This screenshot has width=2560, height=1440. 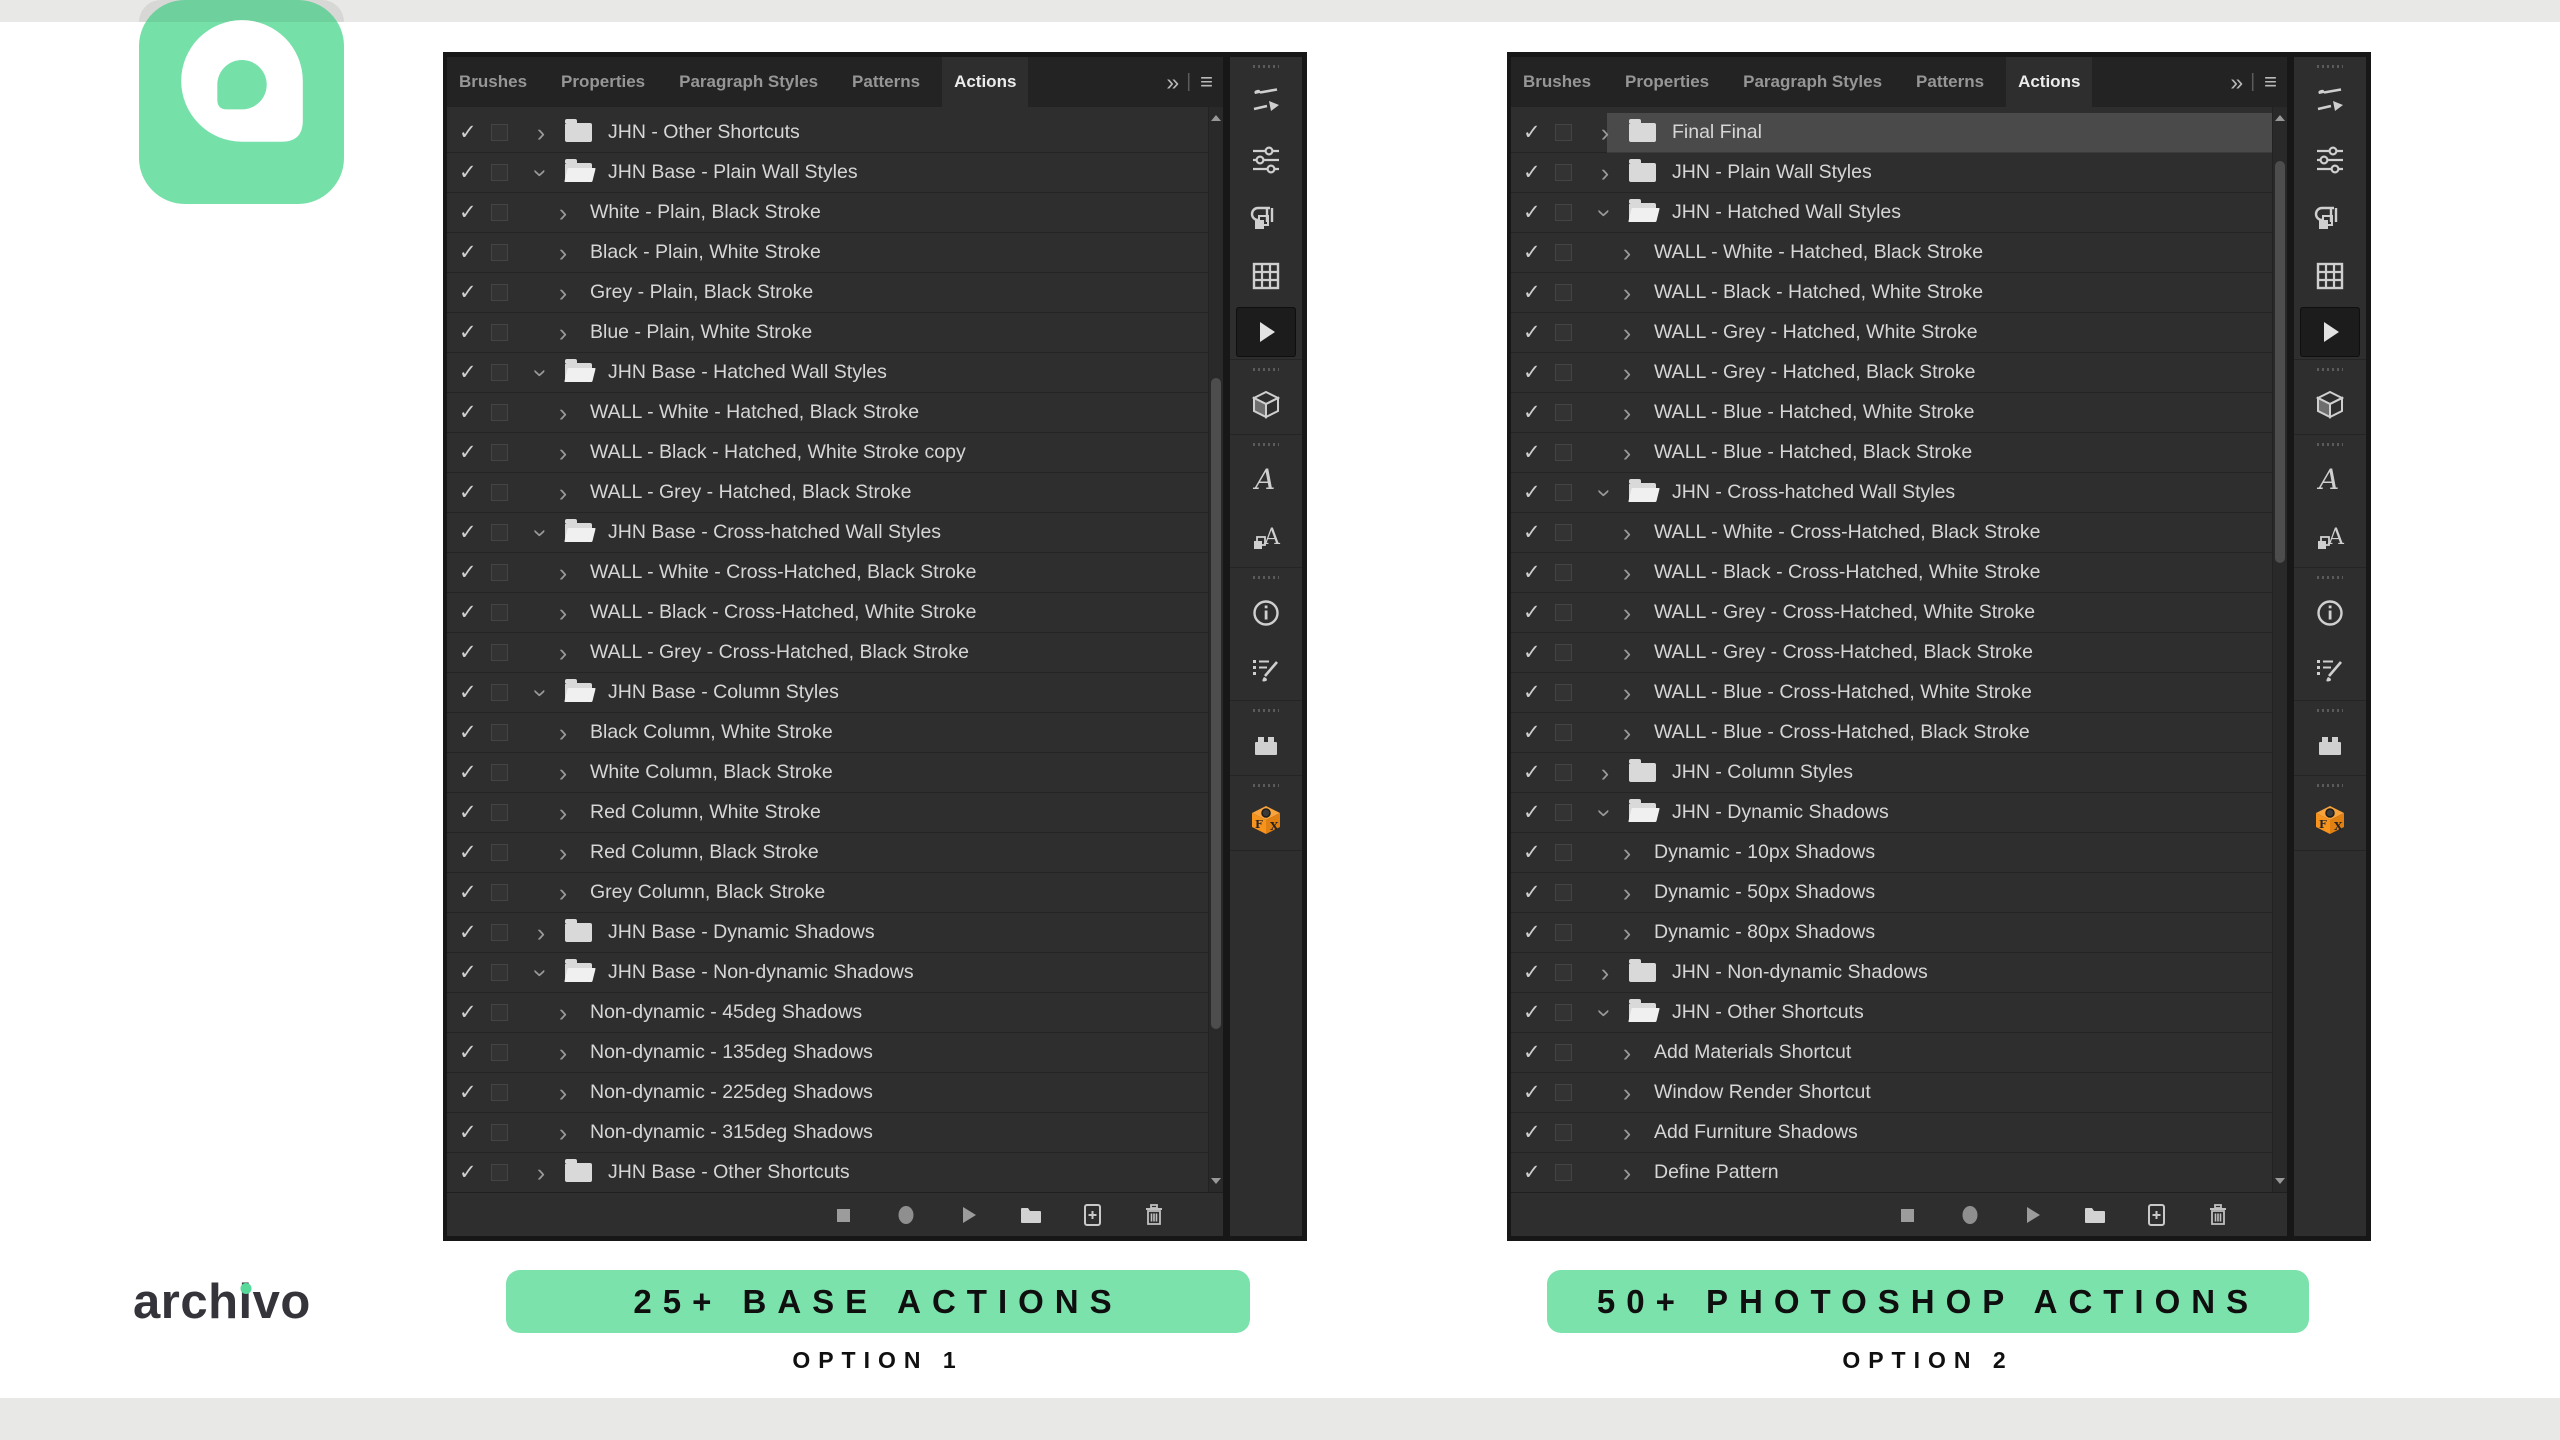 What do you see at coordinates (1266, 821) in the screenshot?
I see `fx-plugin-cube-icon: FX` at bounding box center [1266, 821].